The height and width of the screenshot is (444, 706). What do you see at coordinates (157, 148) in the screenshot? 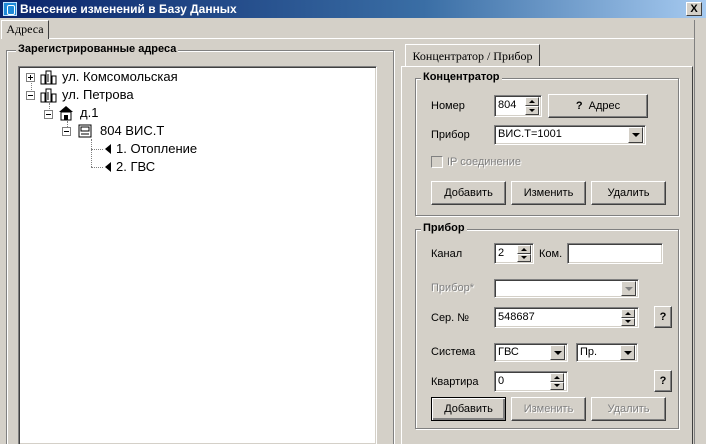
I see `tree-node-label: 1. Отопление` at bounding box center [157, 148].